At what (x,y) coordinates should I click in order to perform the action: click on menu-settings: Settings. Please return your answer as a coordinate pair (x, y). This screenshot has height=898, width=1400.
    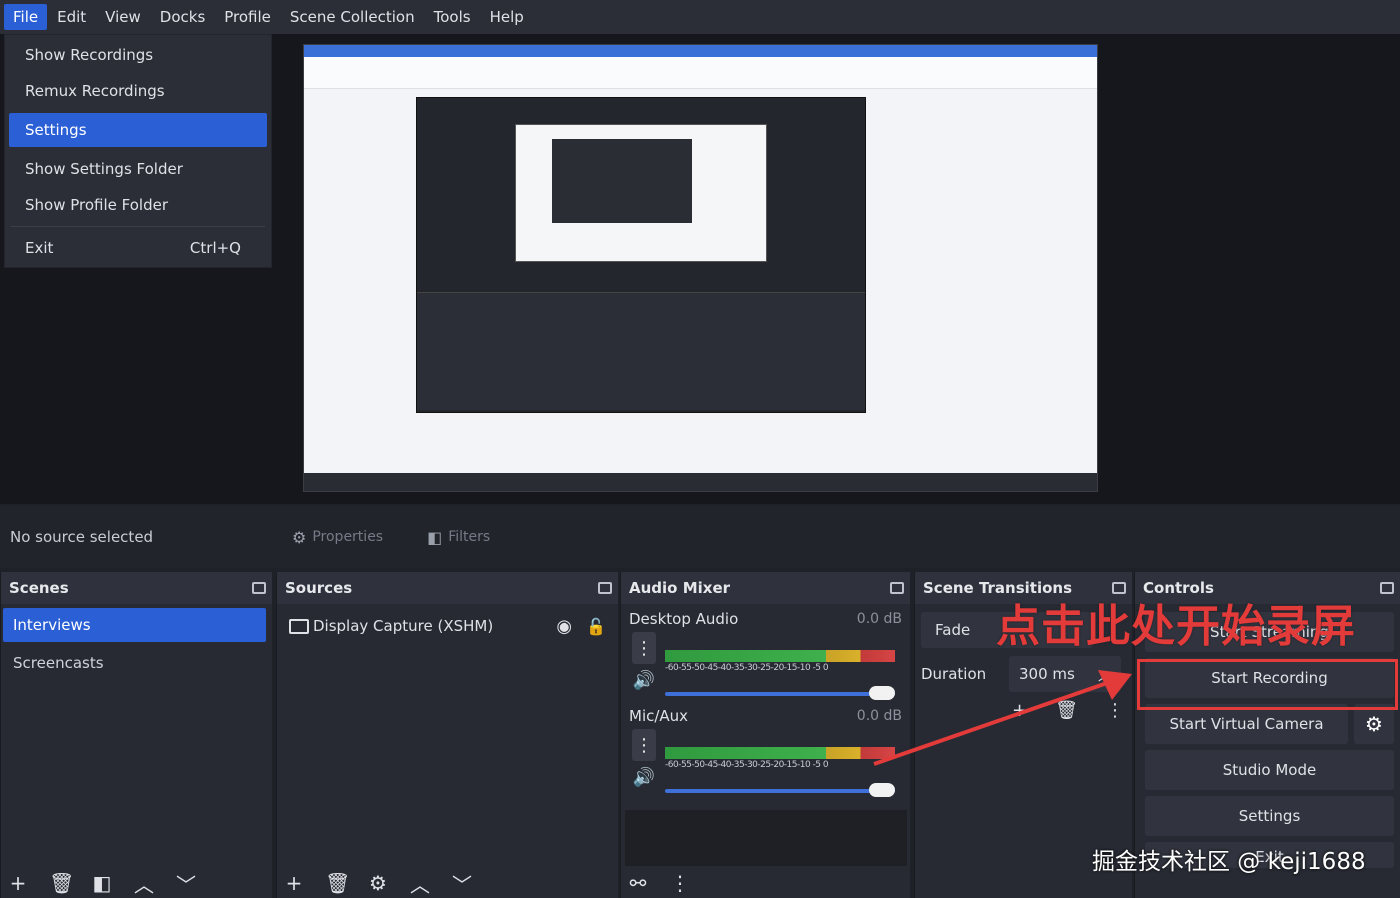
    Looking at the image, I should click on (138, 130).